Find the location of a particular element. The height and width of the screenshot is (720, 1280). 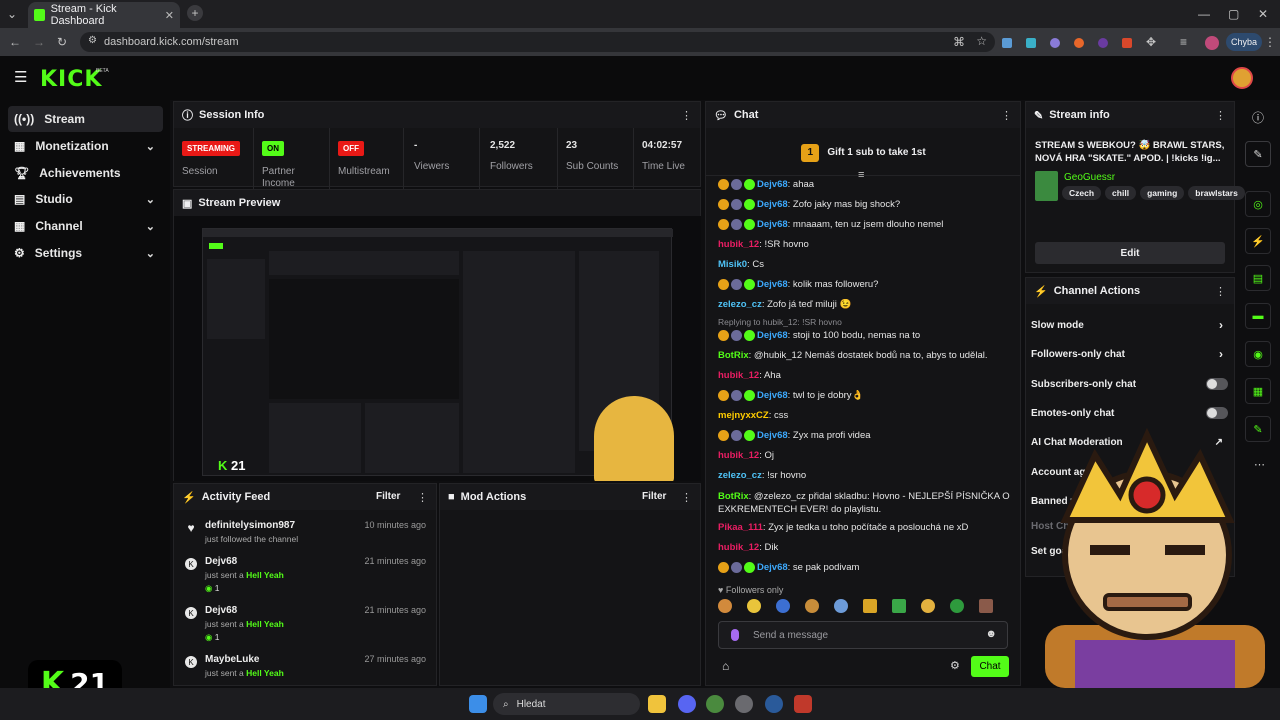

kick-logo: KICK is located at coordinates (71, 79).